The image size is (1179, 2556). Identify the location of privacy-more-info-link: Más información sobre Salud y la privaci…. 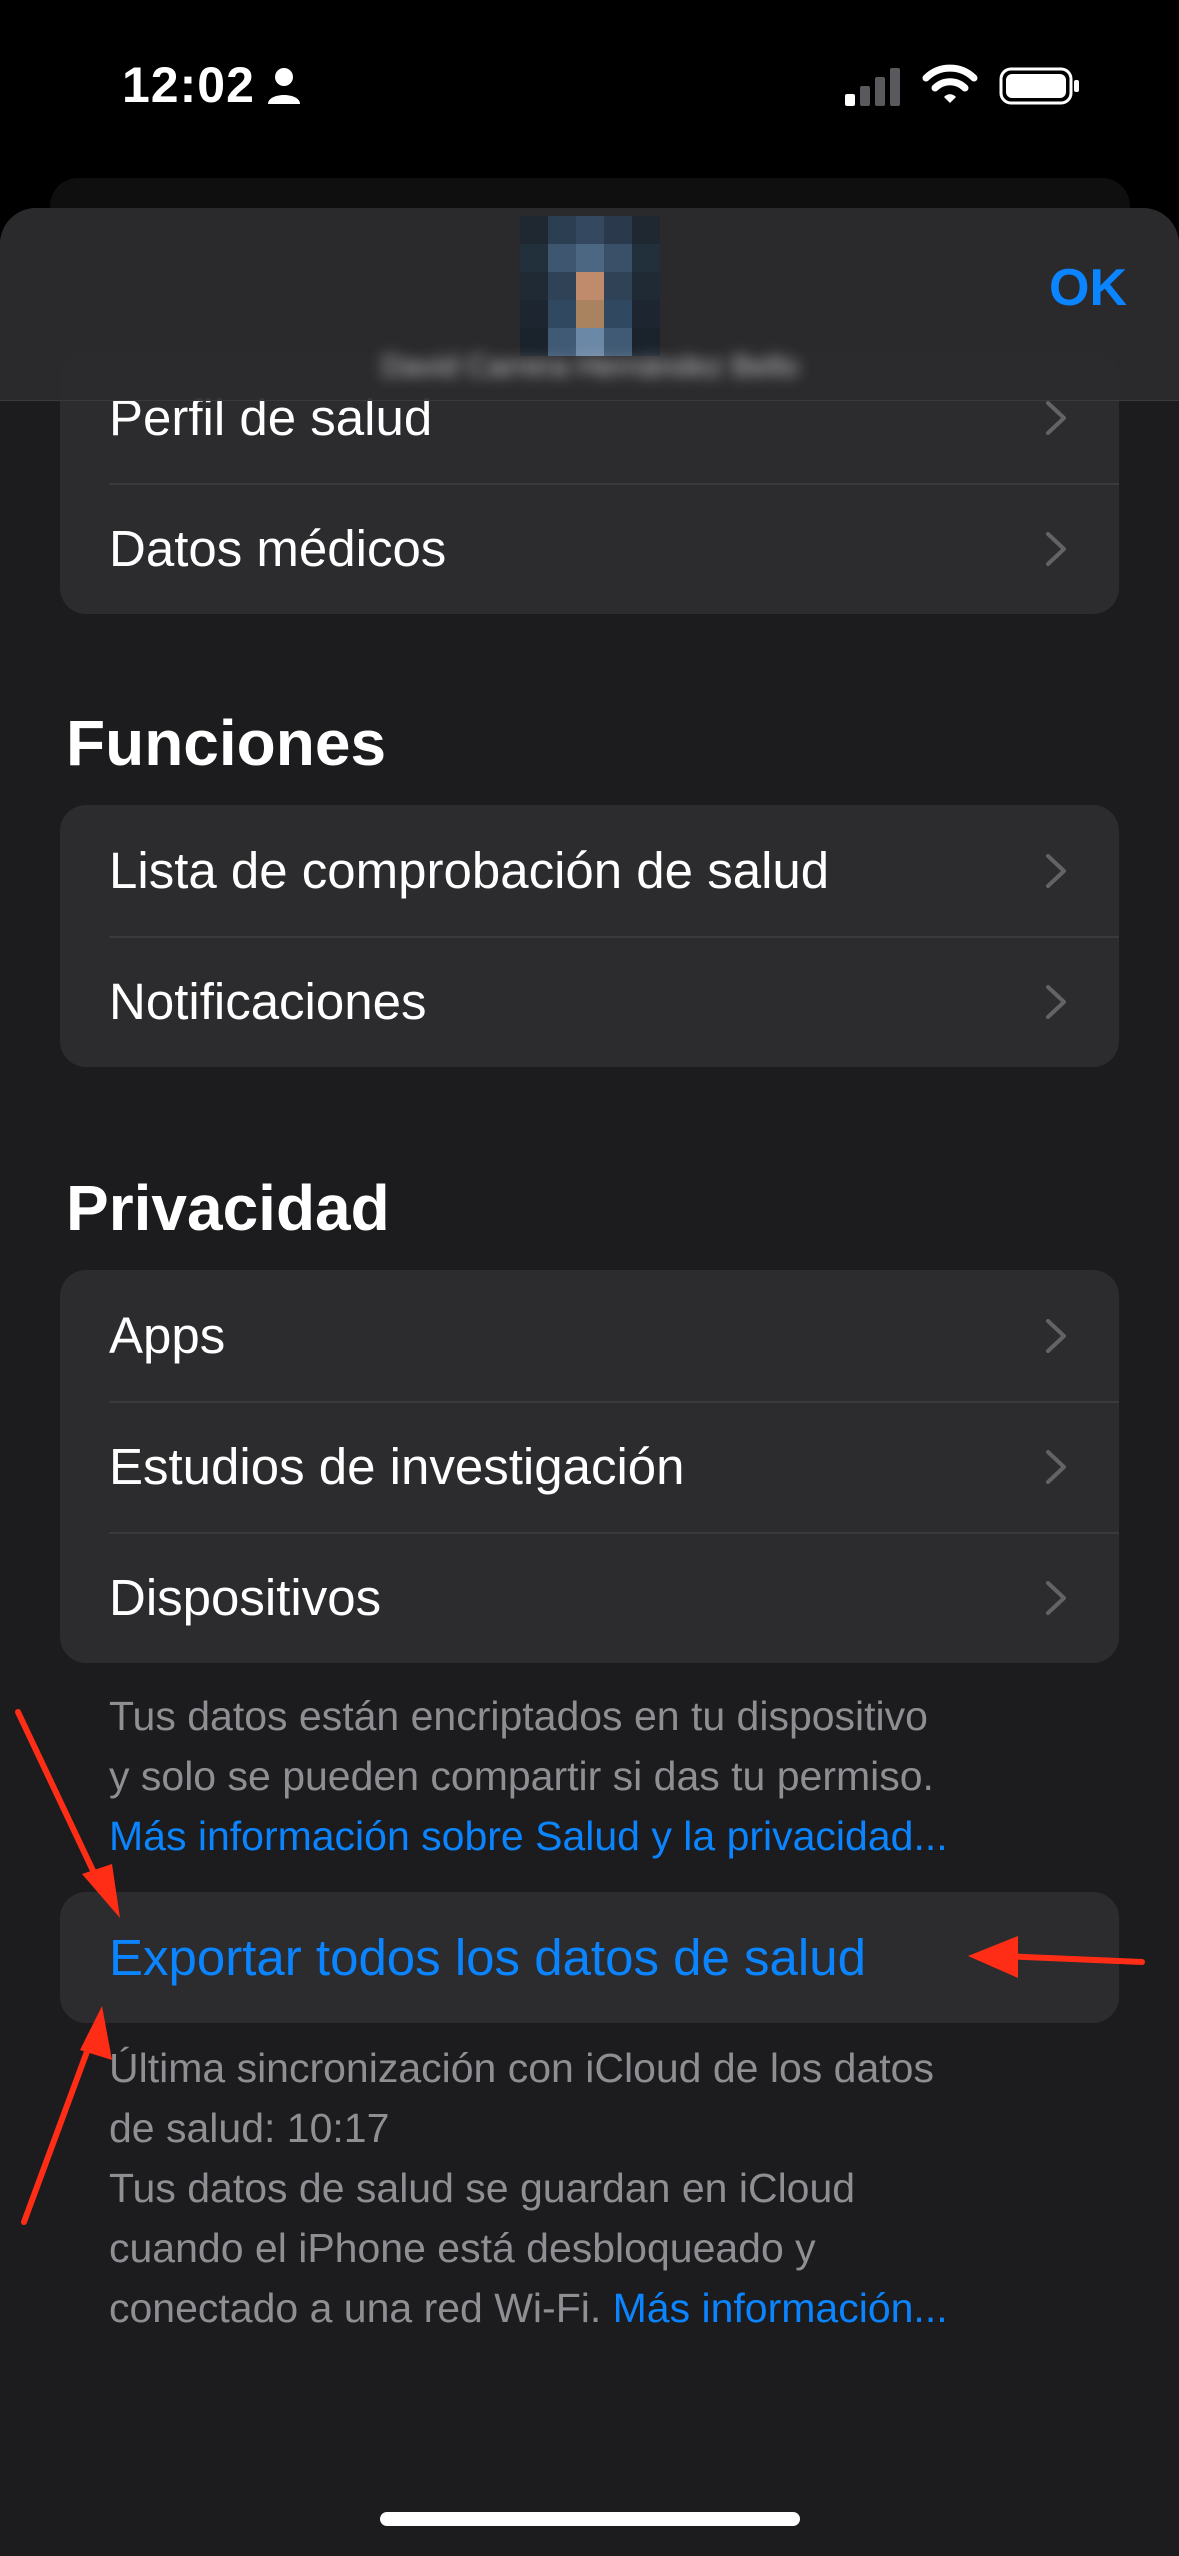
(599, 1836).